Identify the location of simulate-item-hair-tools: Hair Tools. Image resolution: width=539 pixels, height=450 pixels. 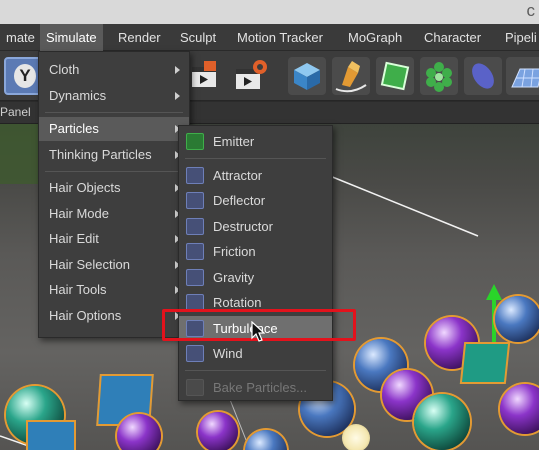
(114, 290).